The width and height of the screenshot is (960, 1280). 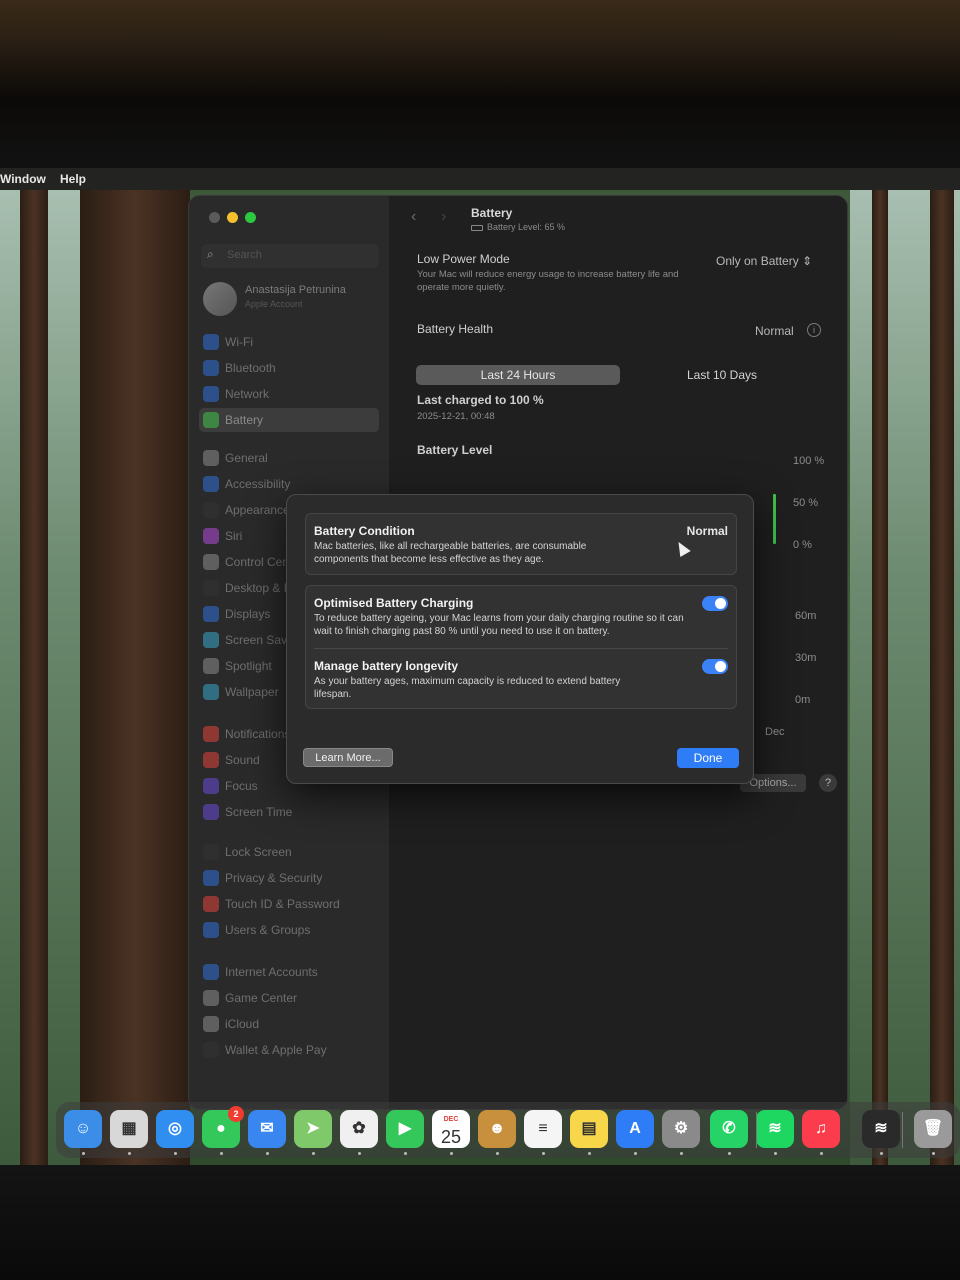 I want to click on axis-label-100: 100 %, so click(x=809, y=461).